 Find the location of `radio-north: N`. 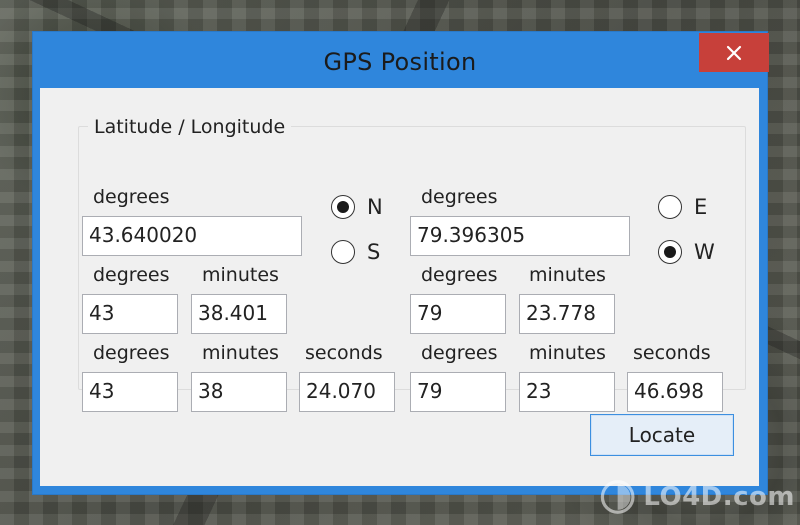

radio-north: N is located at coordinates (357, 207).